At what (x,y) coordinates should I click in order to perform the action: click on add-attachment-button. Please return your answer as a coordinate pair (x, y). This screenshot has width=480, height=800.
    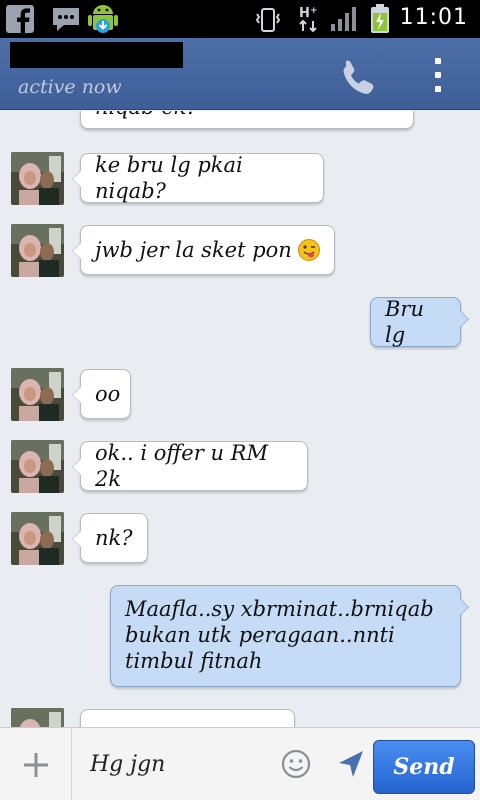
    Looking at the image, I should click on (36, 764).